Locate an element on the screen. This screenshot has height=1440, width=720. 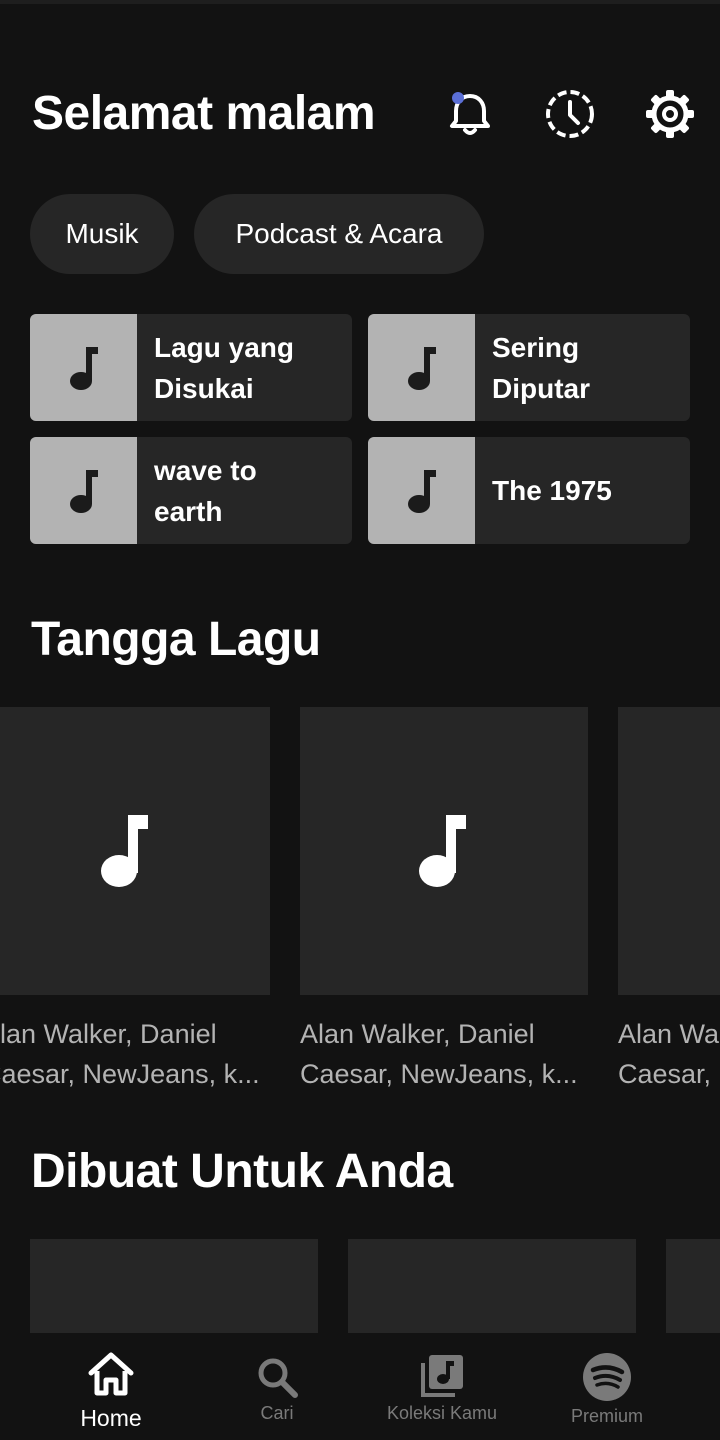
quick-pick-wave-to-earth: wave to earth is located at coordinates (191, 490).